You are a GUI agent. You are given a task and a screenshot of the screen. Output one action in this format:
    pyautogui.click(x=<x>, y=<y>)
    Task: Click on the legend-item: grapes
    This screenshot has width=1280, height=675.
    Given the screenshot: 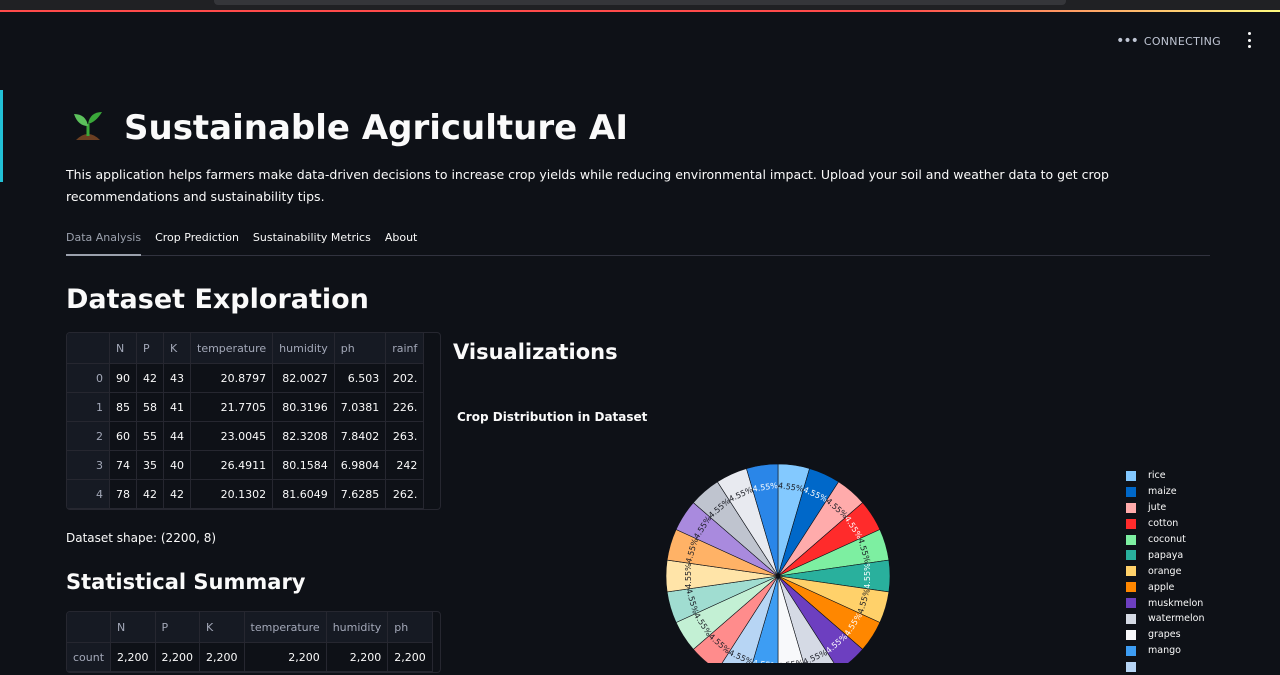 What is the action you would take?
    pyautogui.click(x=1165, y=635)
    